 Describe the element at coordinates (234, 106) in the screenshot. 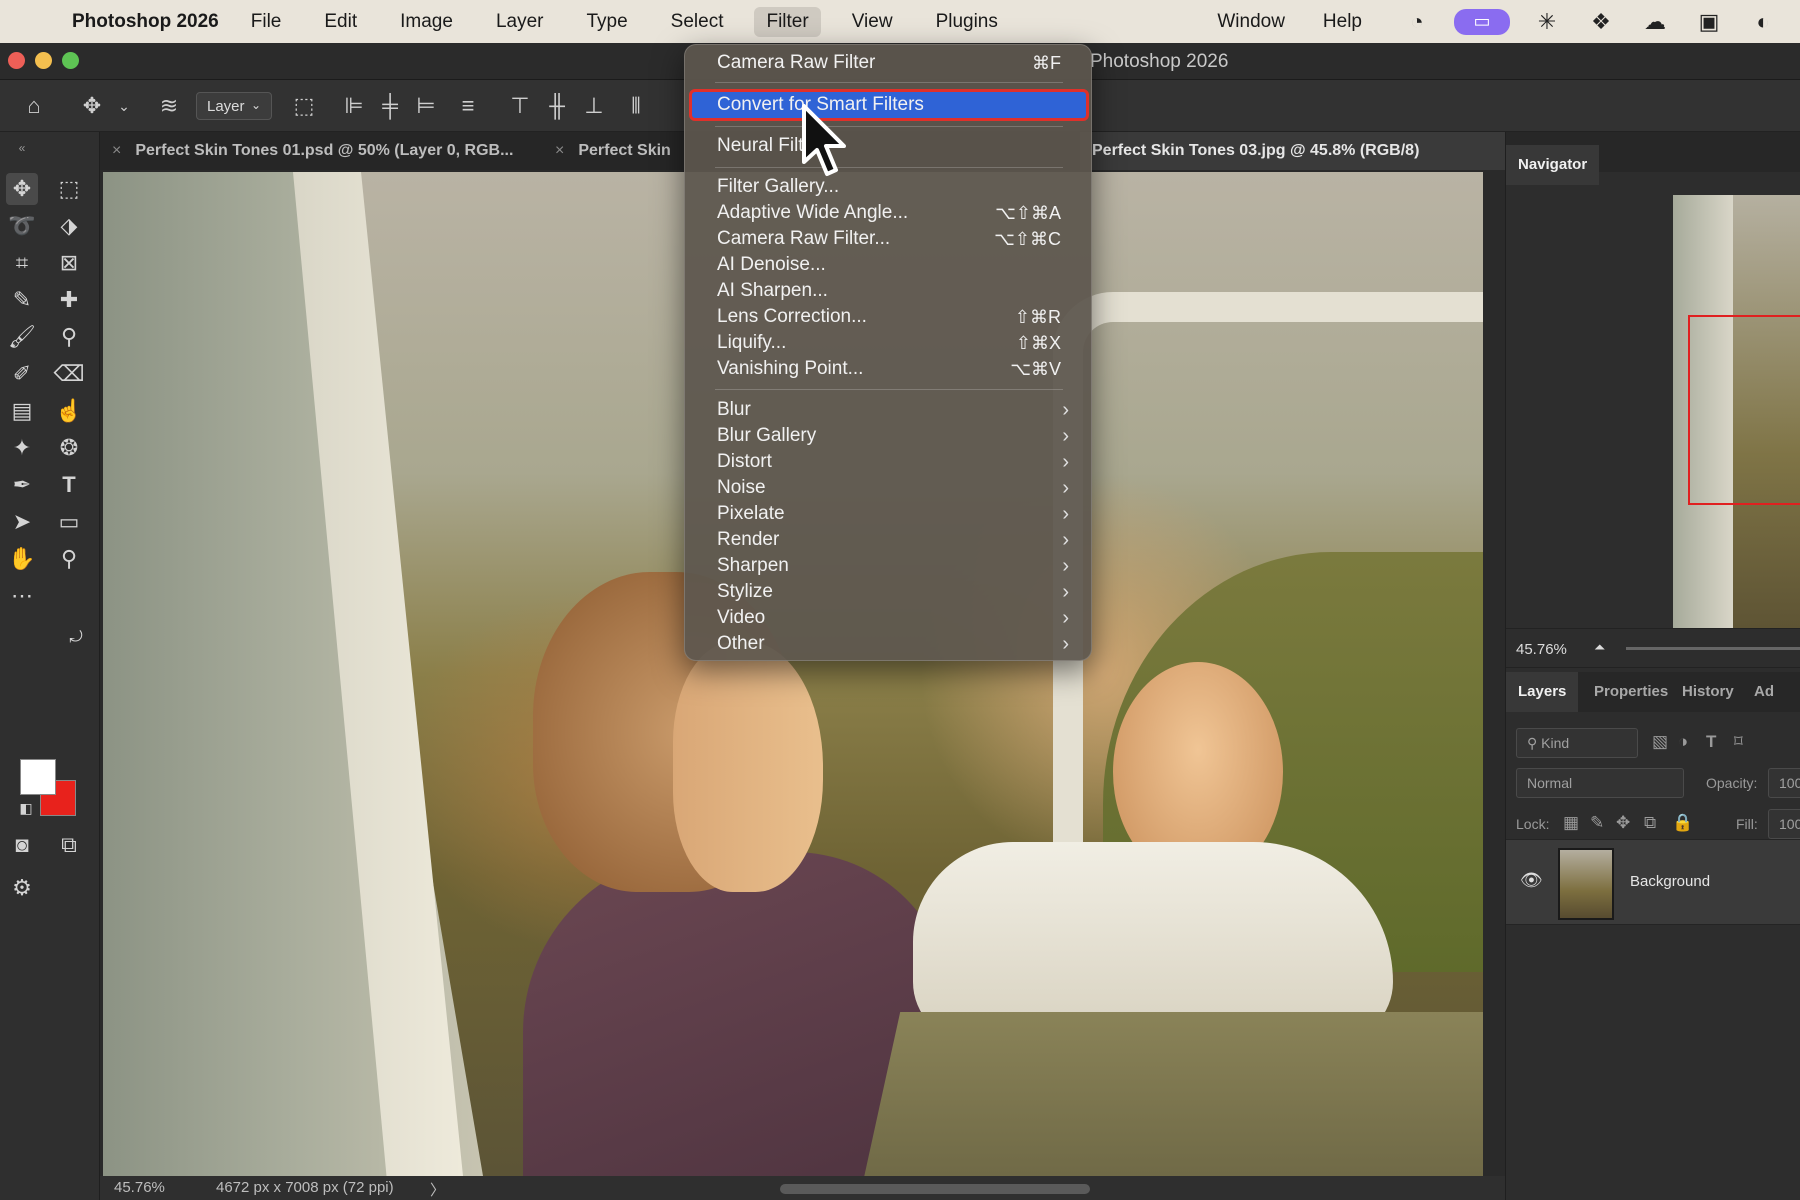

I see `auto-select-dropdown: Layer ⌄` at that location.